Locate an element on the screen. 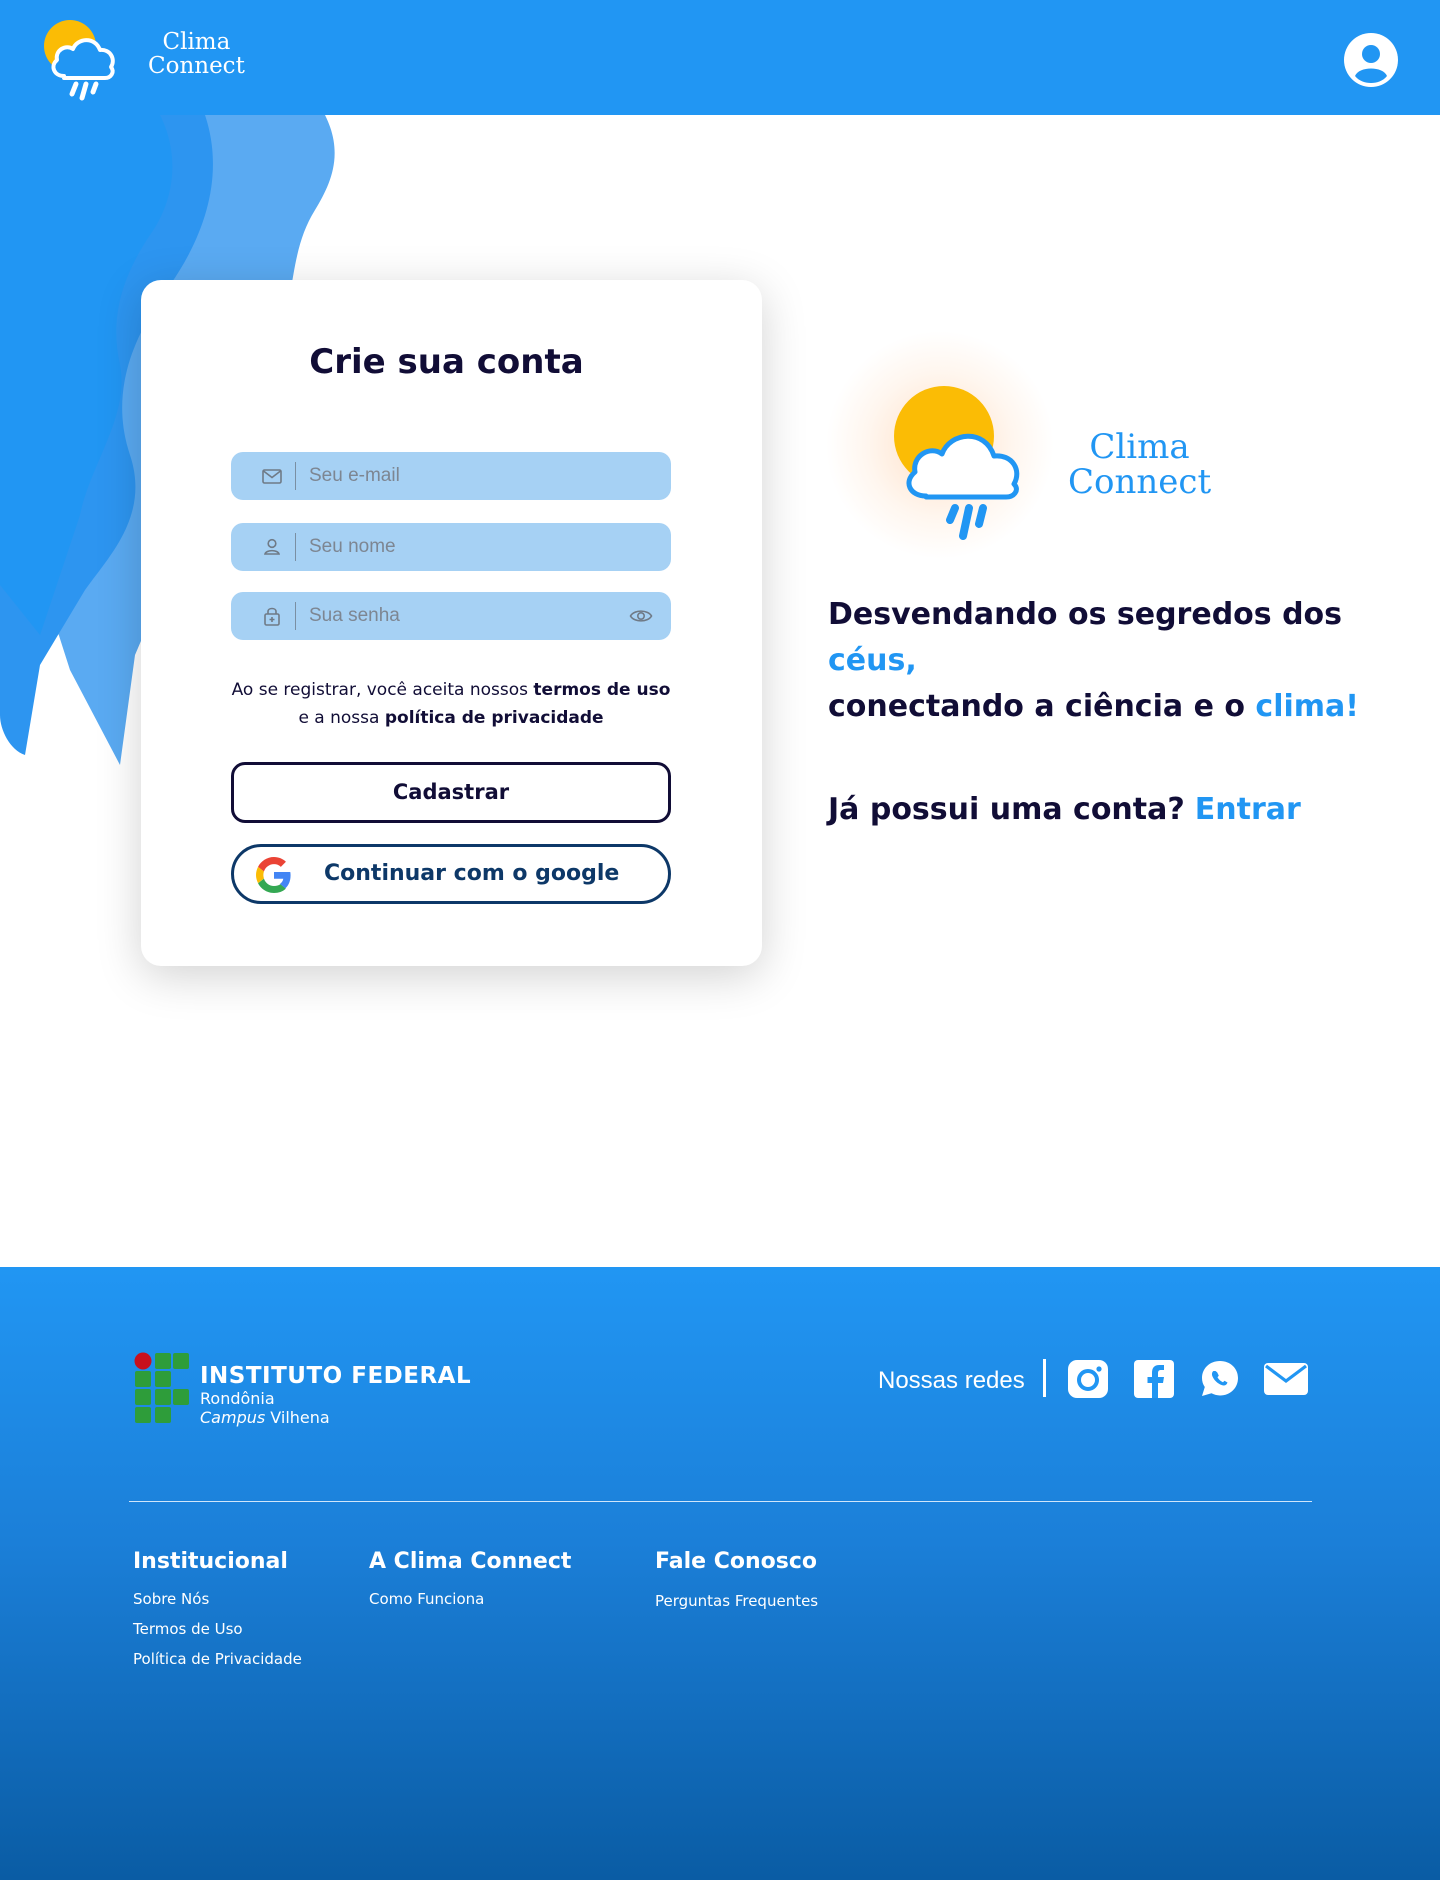 Image resolution: width=1440 pixels, height=1880 pixels. footer-link-politica-de-privacidade: Política de Privacidade is located at coordinates (217, 1659).